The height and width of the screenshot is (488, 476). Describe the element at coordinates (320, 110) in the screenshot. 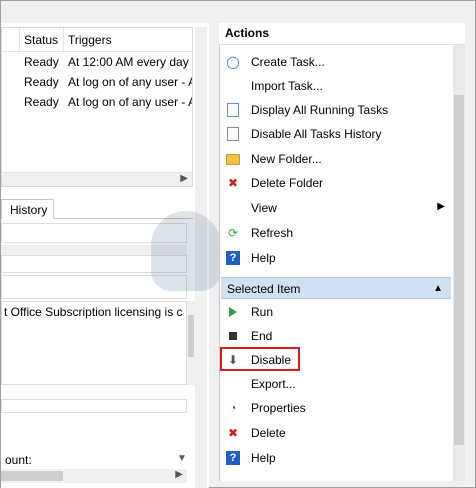

I see `action-label: Display All Running Tasks` at that location.